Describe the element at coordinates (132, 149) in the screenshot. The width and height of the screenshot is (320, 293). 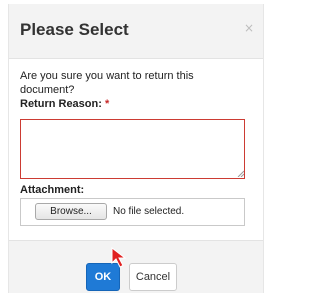
I see `return-reason-textarea` at that location.